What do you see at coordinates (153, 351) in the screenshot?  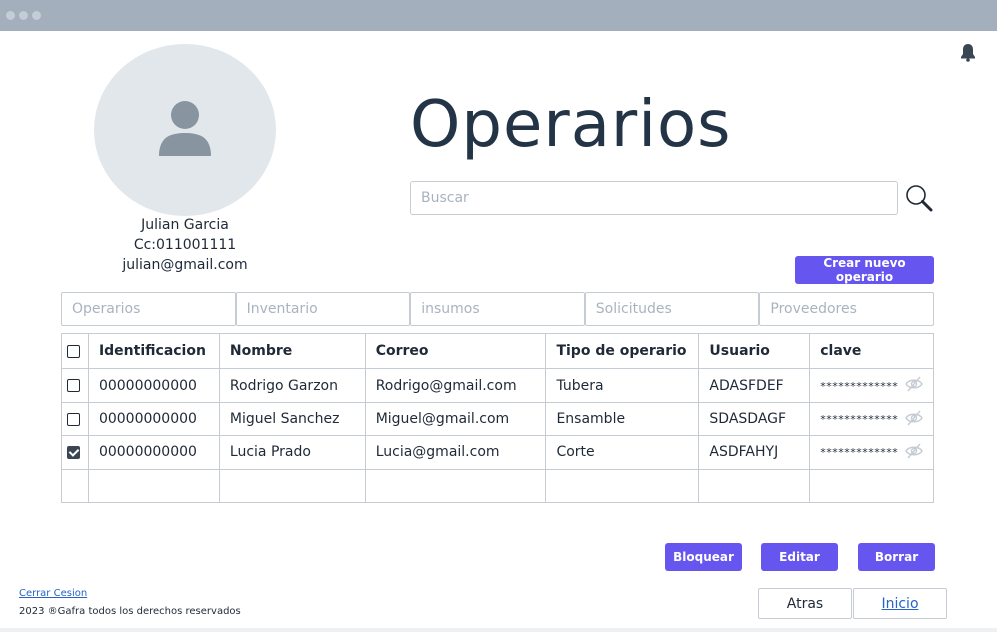 I see `column-header: Identificacion` at bounding box center [153, 351].